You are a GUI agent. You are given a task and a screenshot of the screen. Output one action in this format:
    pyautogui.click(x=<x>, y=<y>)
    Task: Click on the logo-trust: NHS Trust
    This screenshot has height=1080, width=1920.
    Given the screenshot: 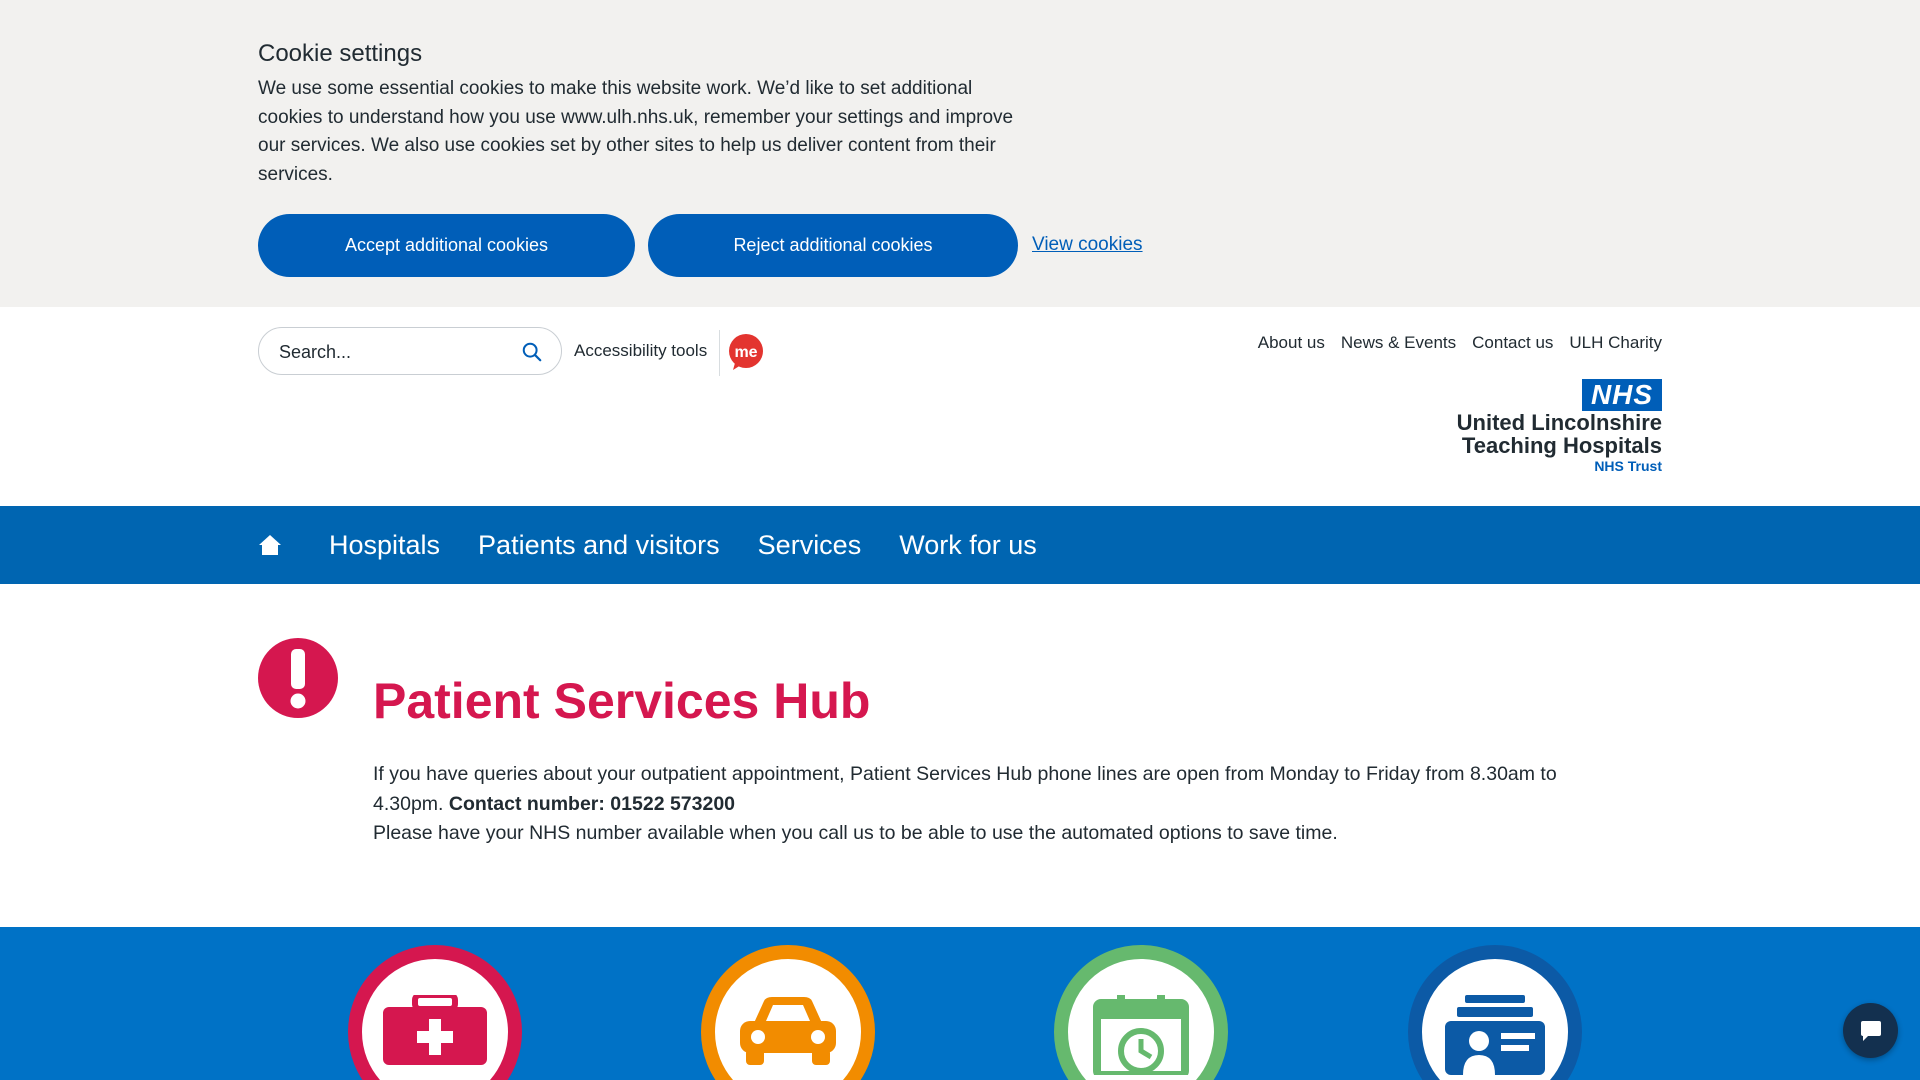 What is the action you would take?
    pyautogui.click(x=1628, y=466)
    